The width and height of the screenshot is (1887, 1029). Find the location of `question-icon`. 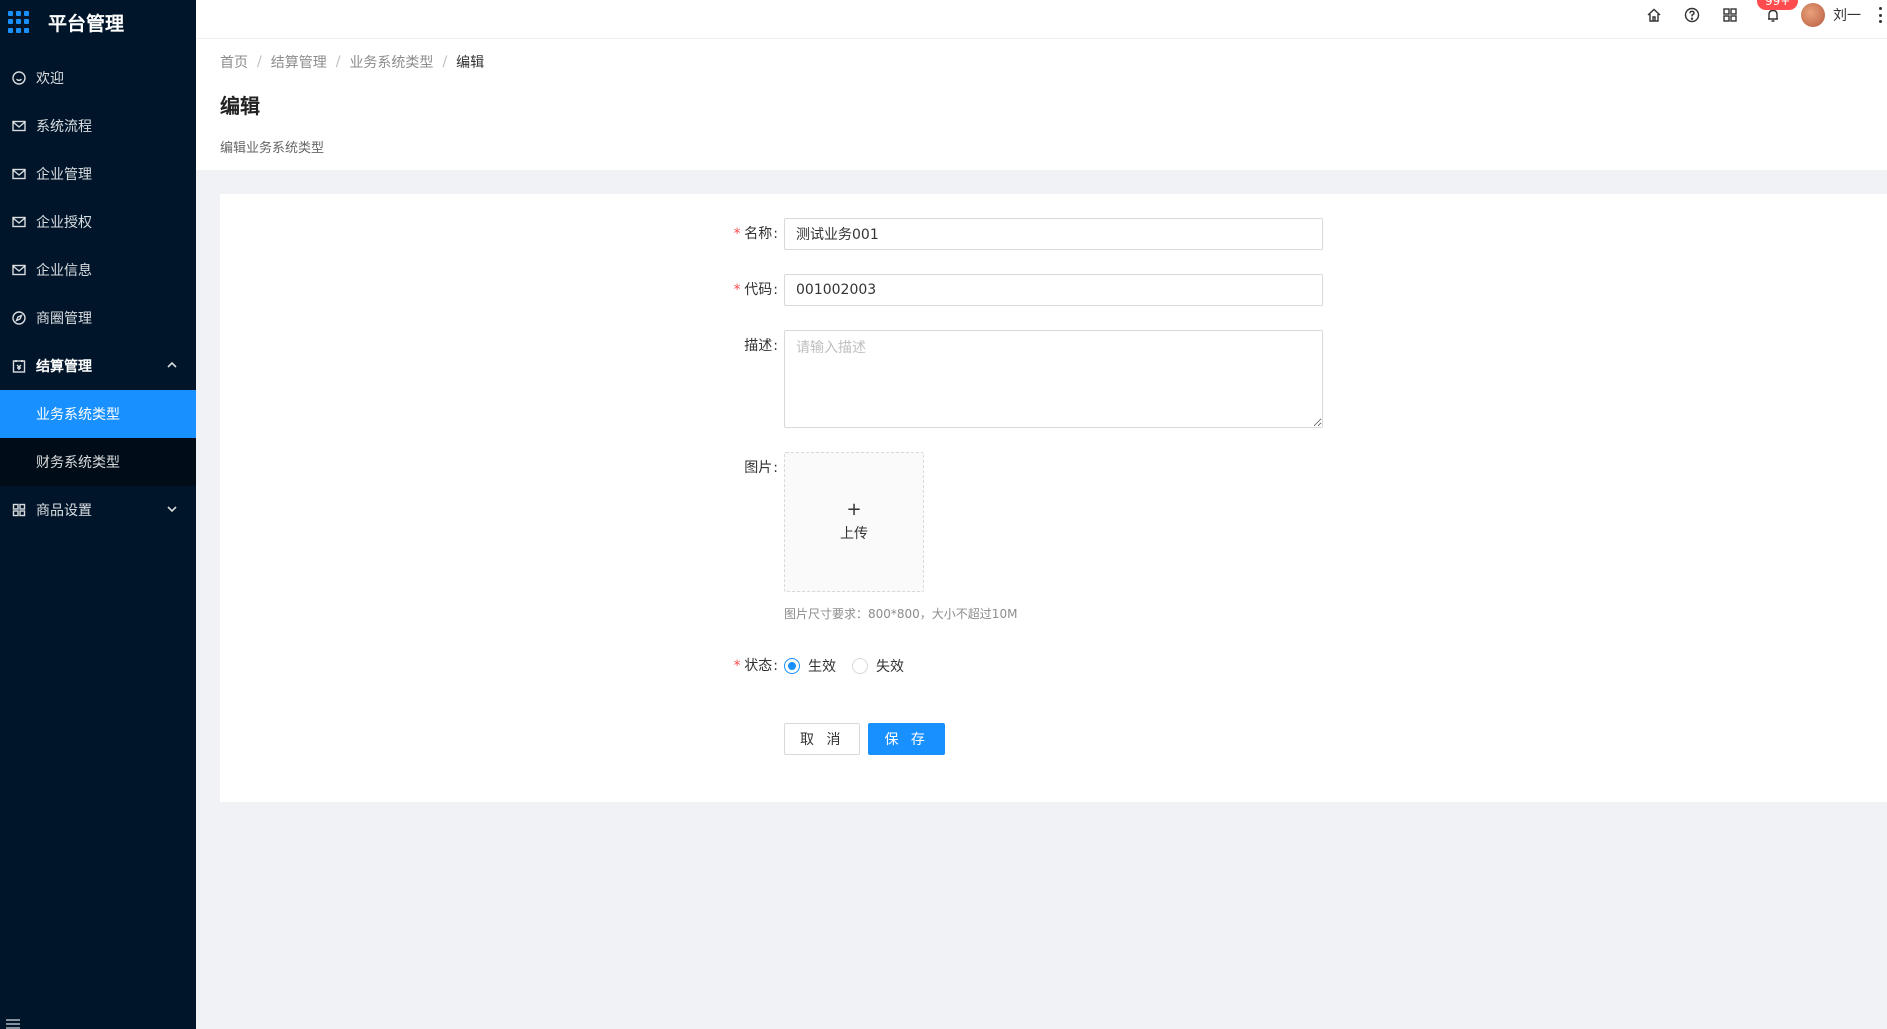

question-icon is located at coordinates (1692, 15).